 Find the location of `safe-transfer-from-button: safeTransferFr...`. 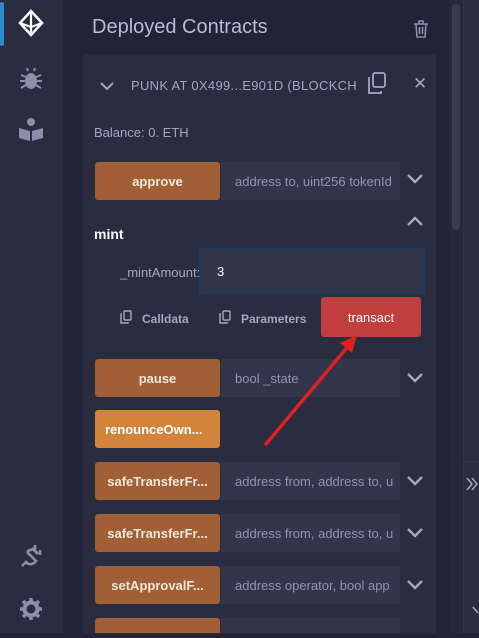

safe-transfer-from-button: safeTransferFr... is located at coordinates (157, 481).